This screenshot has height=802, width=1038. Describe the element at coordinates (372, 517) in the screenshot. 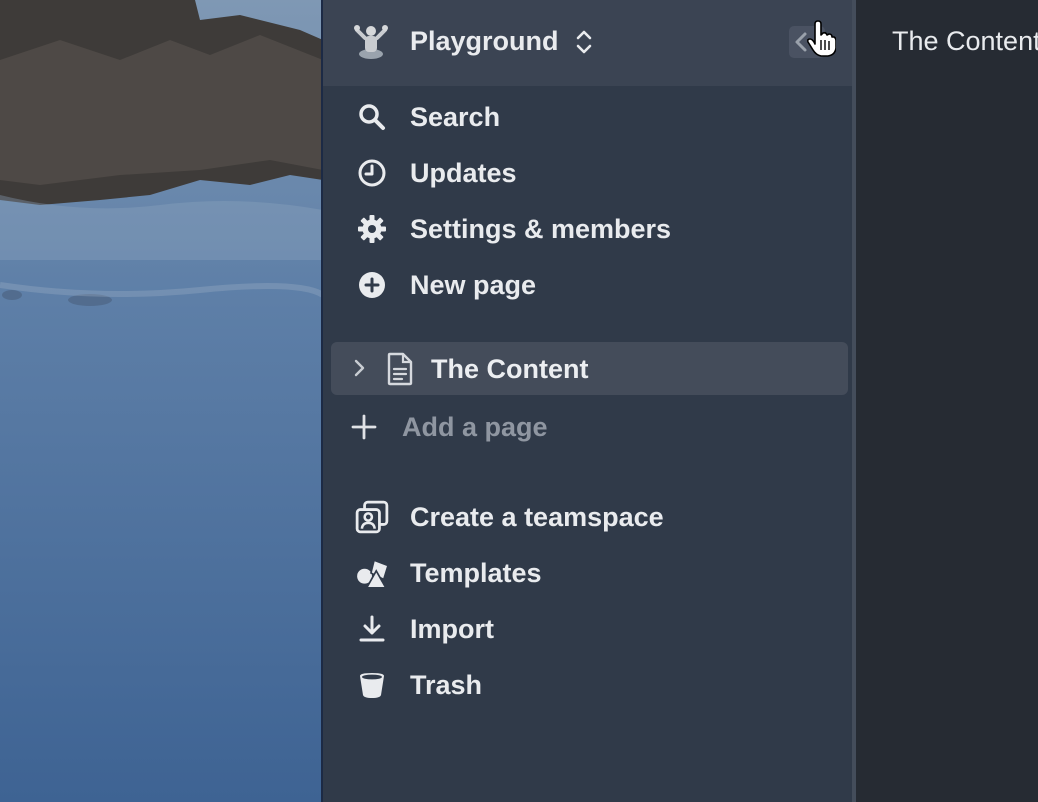

I see `teamspace-icon` at that location.